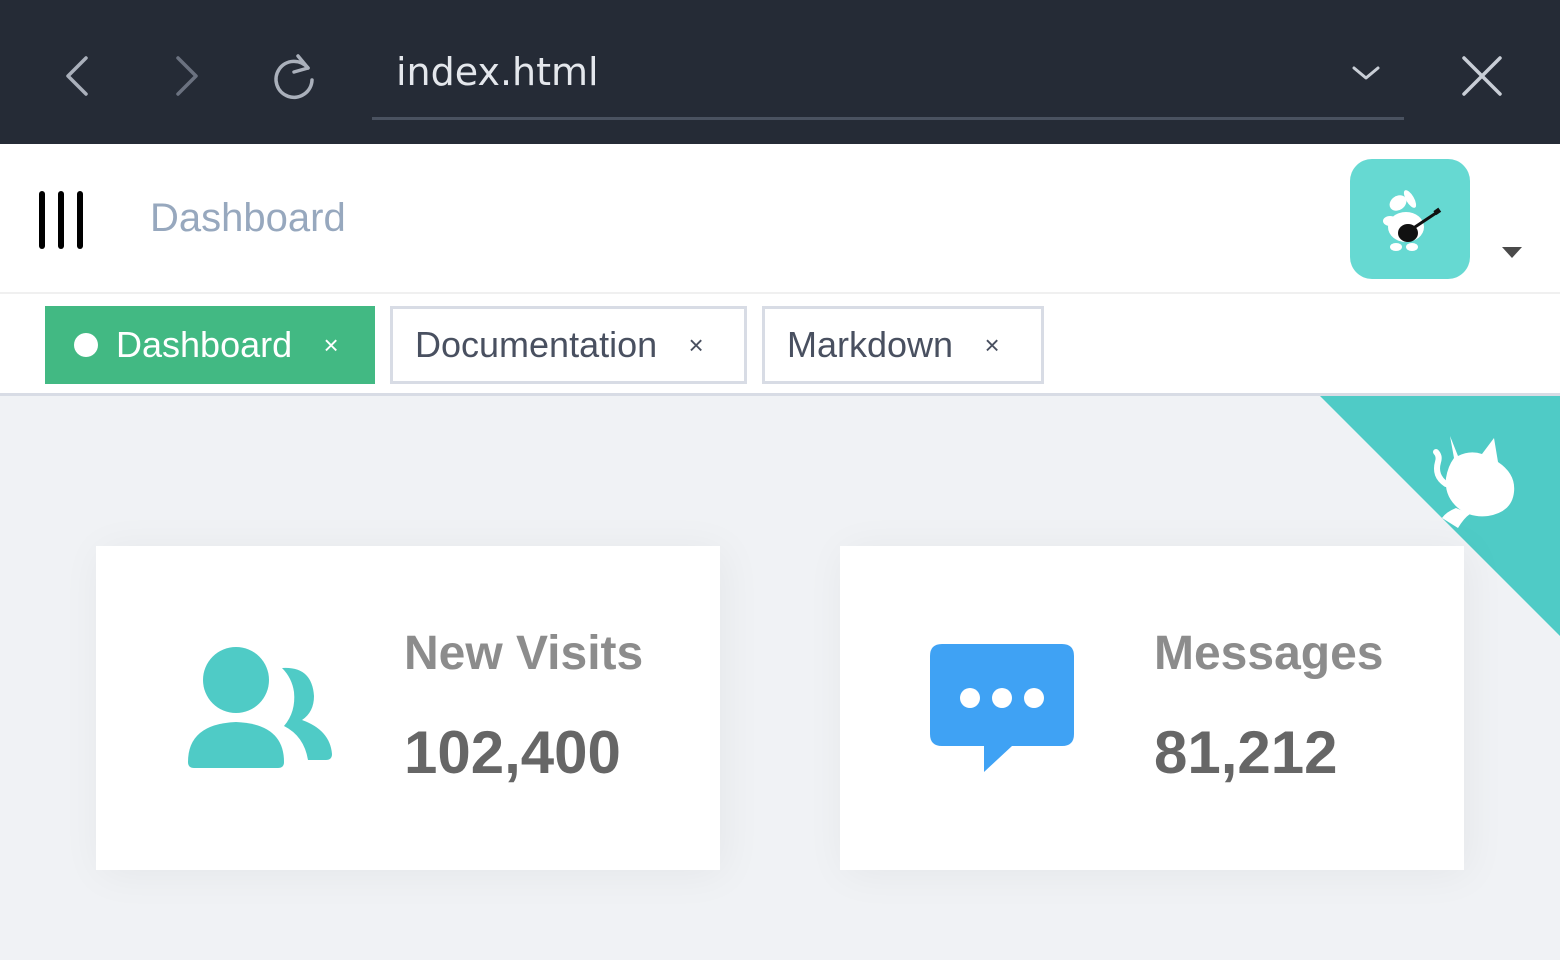  I want to click on reload-button, so click(294, 76).